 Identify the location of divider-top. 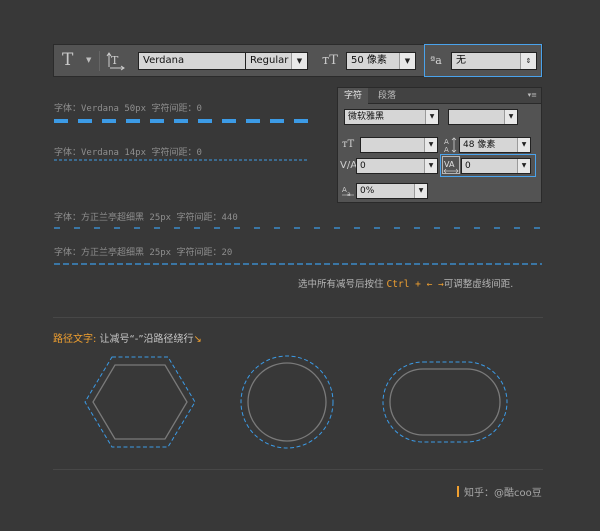
(298, 317).